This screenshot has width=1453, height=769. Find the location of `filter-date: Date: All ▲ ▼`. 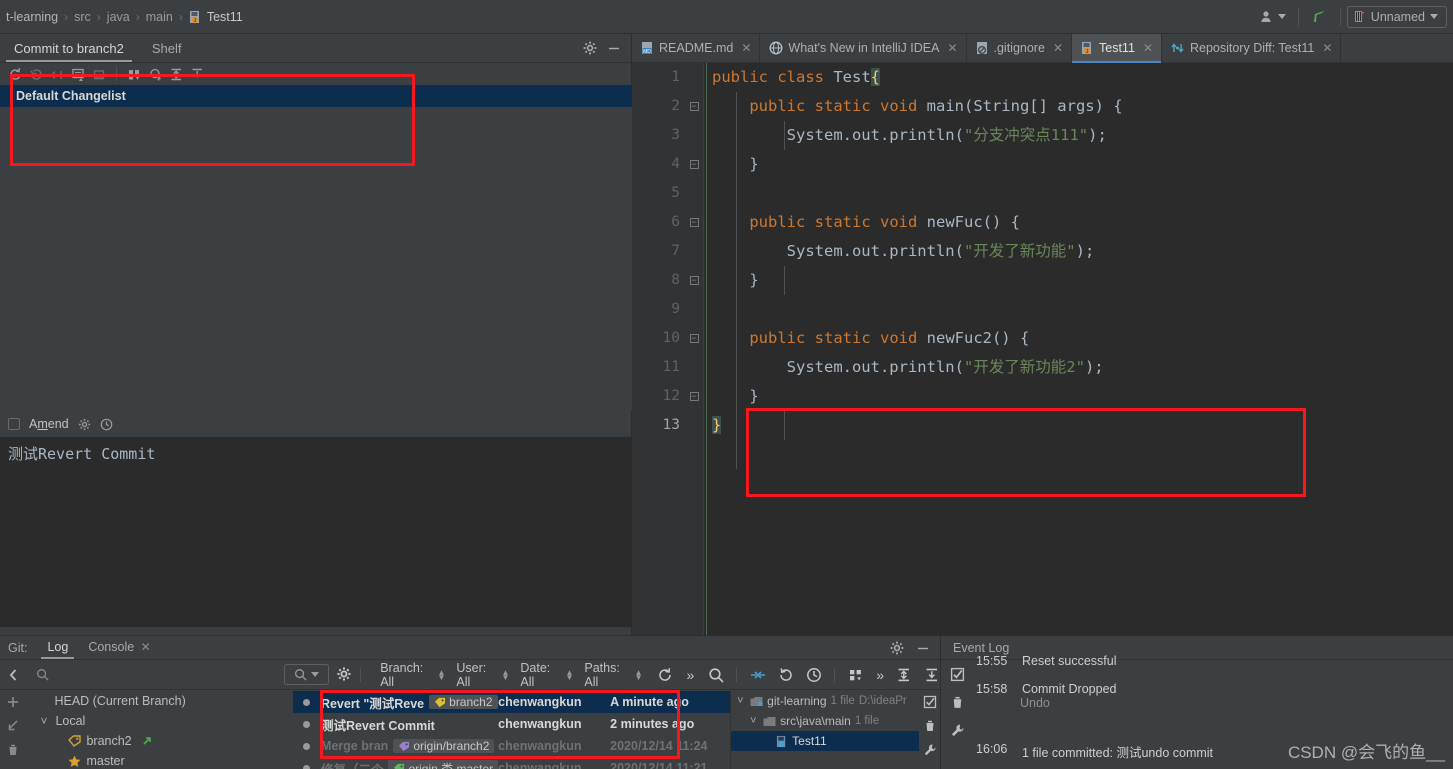

filter-date: Date: All ▲ ▼ is located at coordinates (546, 675).